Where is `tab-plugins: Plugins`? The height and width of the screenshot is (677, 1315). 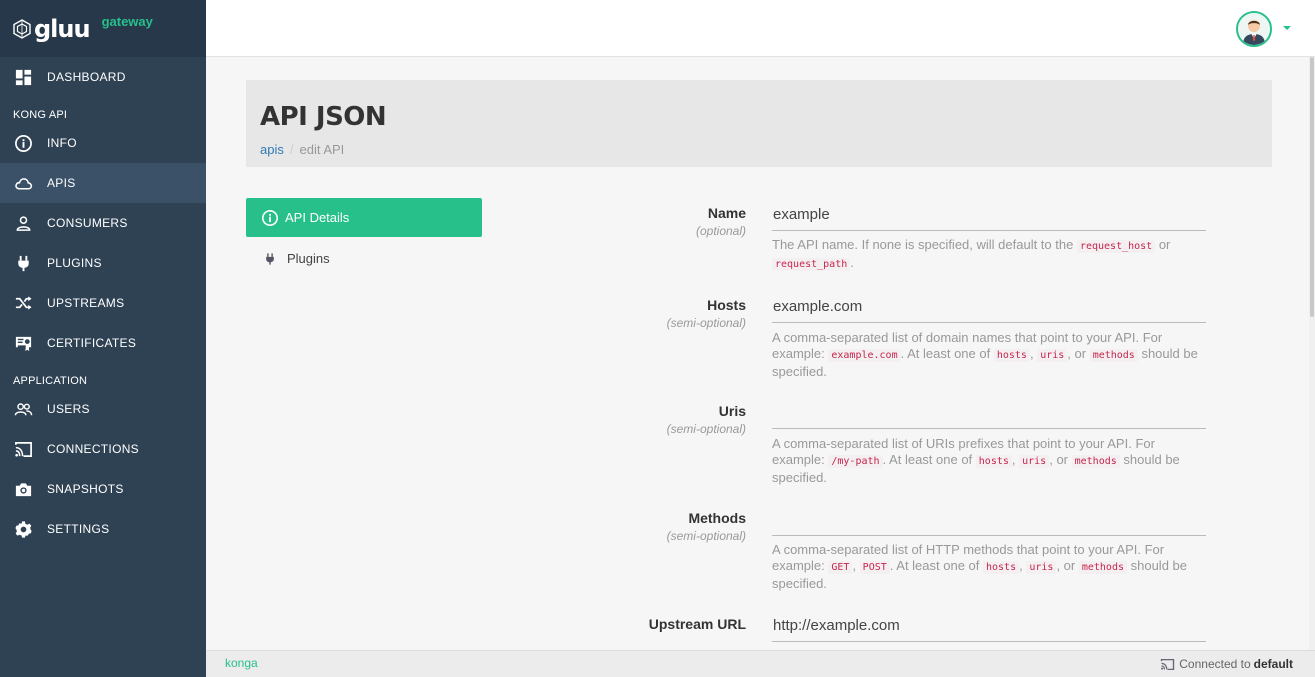
tab-plugins: Plugins is located at coordinates (364, 258).